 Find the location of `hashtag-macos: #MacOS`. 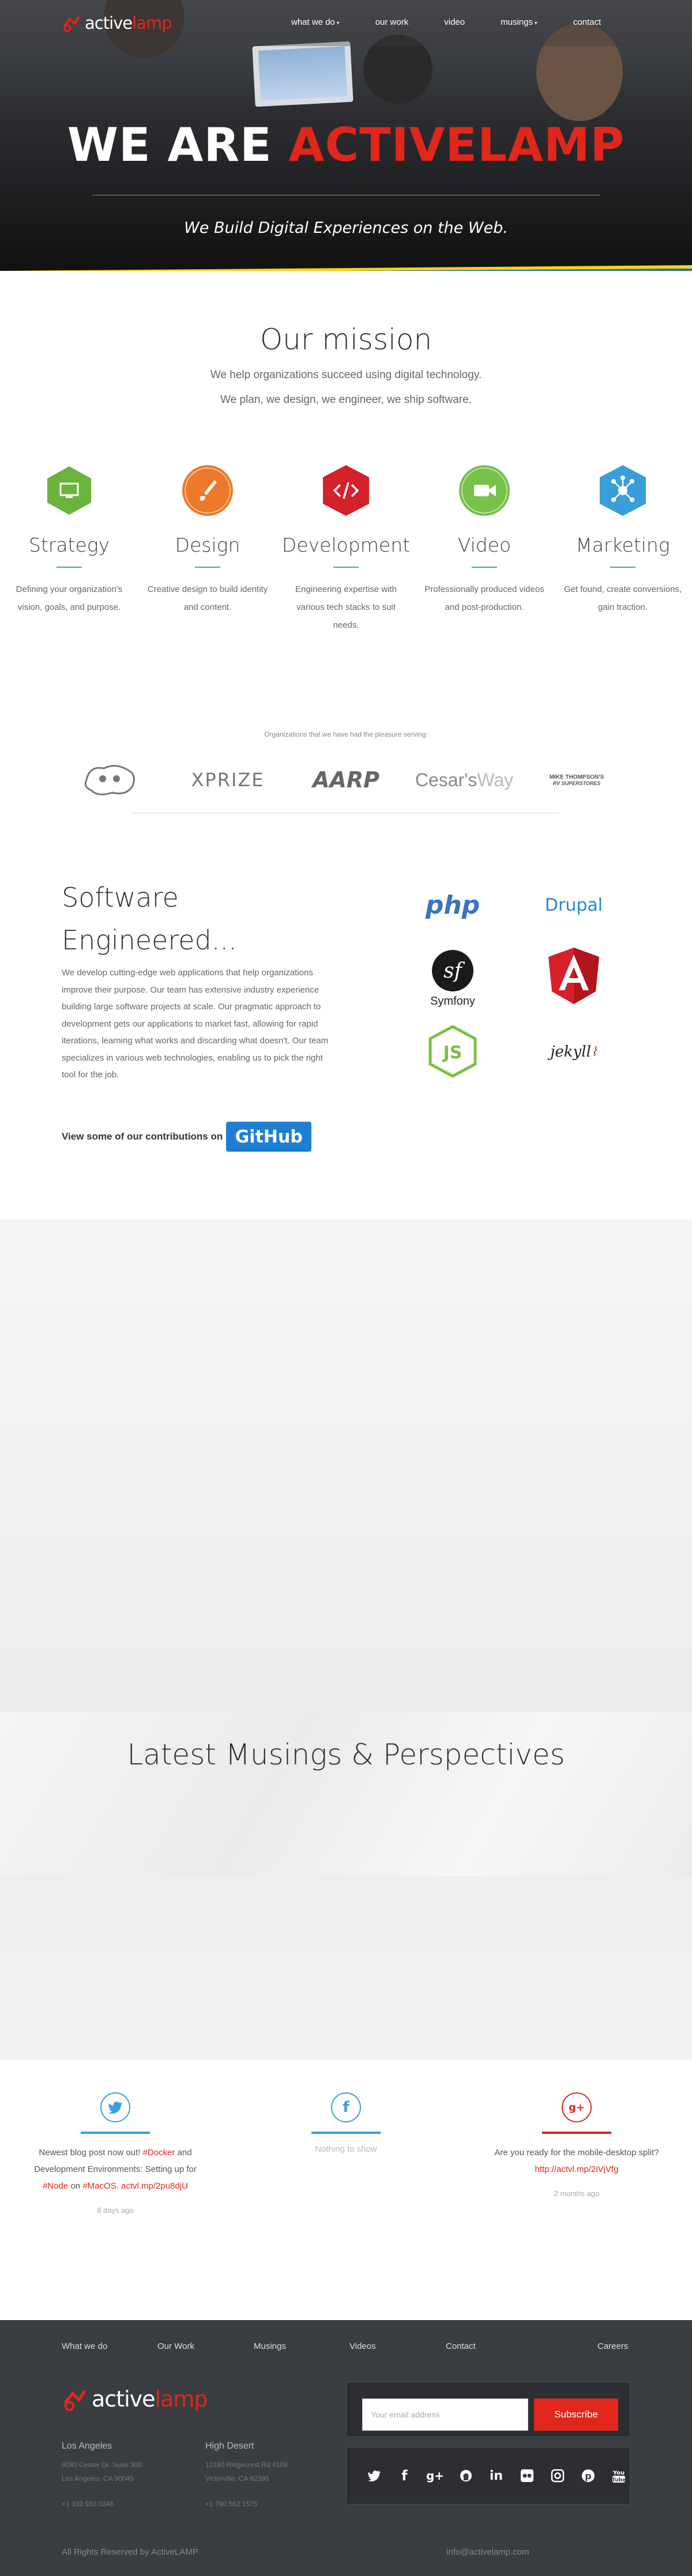

hashtag-macos: #MacOS is located at coordinates (99, 2186).